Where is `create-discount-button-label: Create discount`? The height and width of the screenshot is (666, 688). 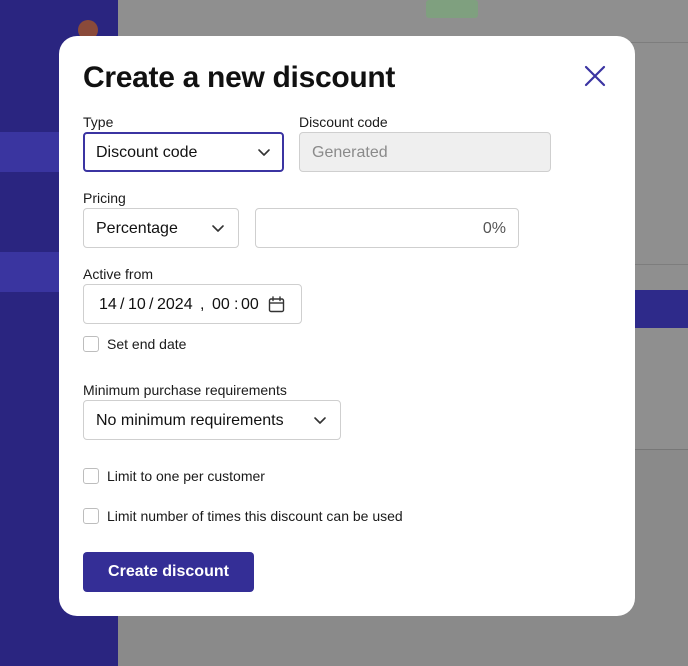
create-discount-button-label: Create discount is located at coordinates (168, 571).